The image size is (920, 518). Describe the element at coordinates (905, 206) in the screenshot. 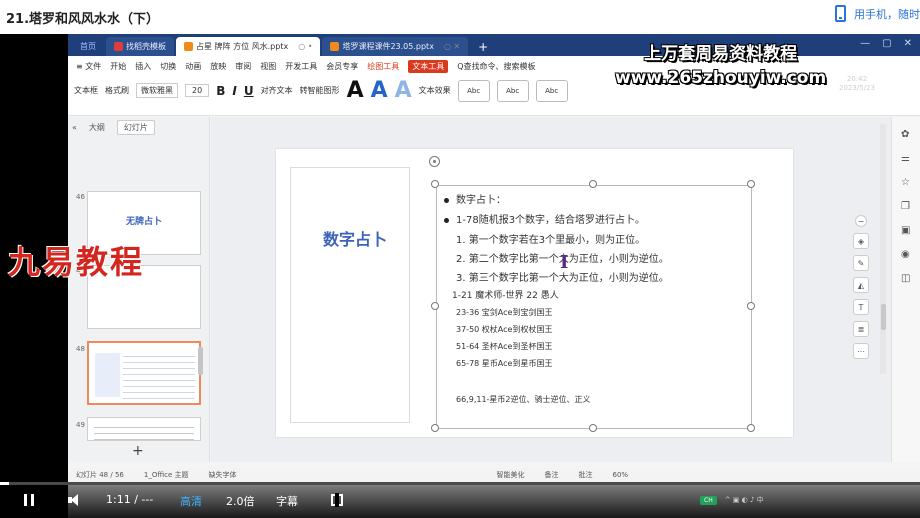

I see `copy-icon: ❐` at that location.